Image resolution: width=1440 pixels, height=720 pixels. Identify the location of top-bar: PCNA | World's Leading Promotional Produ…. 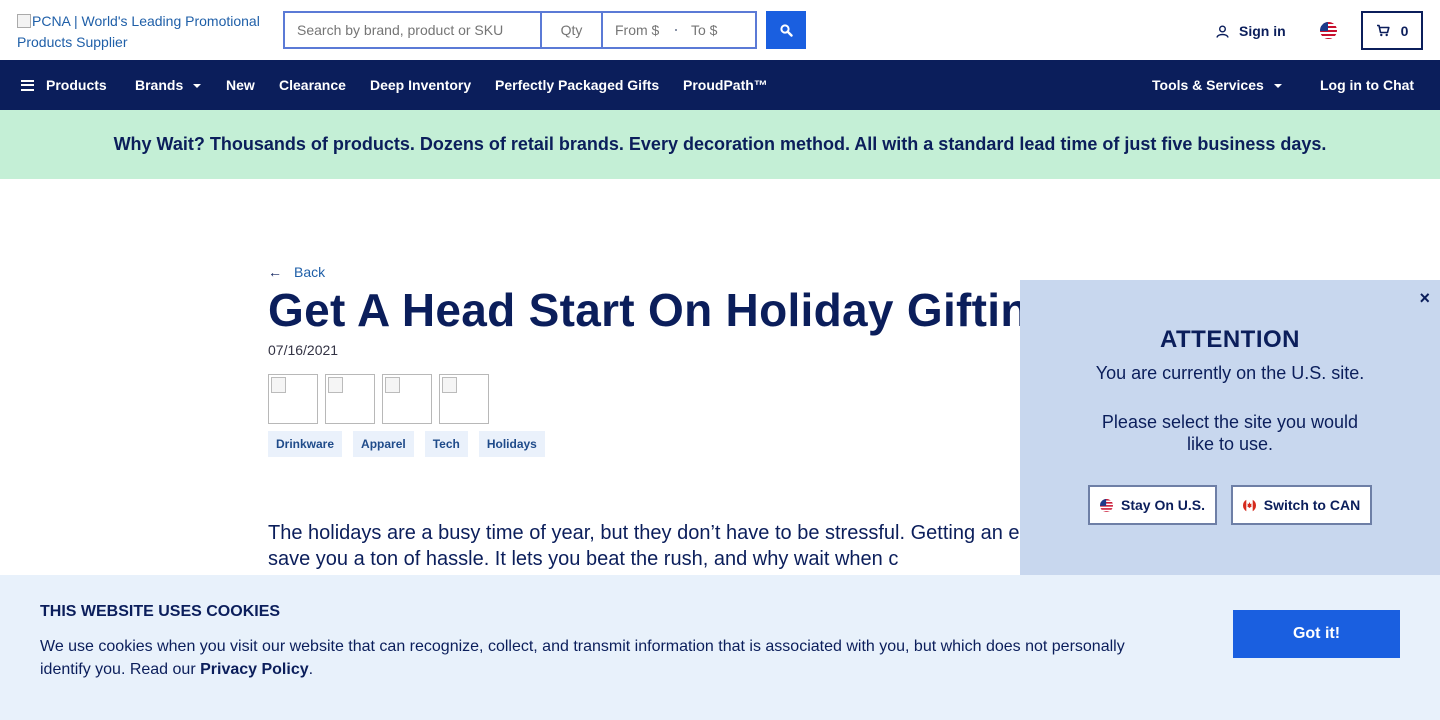
(720, 30).